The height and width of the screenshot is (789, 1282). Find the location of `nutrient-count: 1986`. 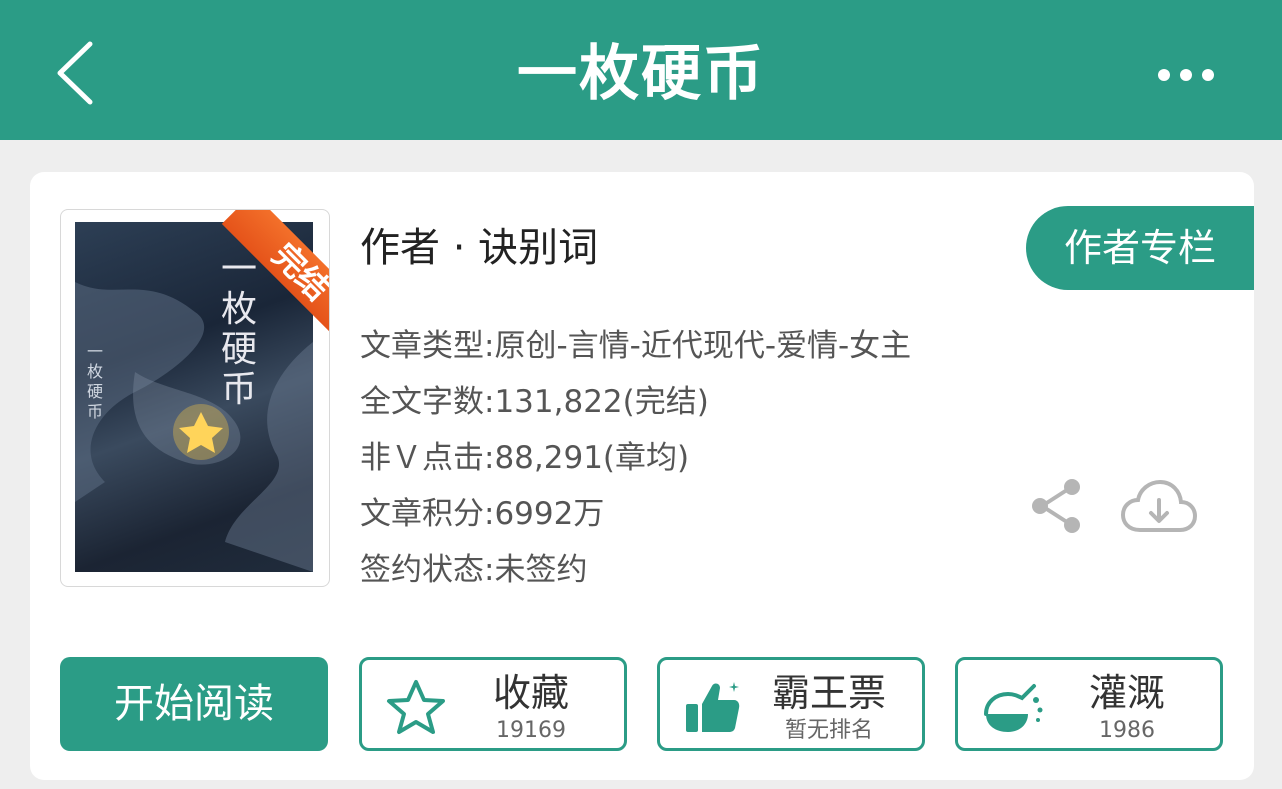

nutrient-count: 1986 is located at coordinates (1127, 730).